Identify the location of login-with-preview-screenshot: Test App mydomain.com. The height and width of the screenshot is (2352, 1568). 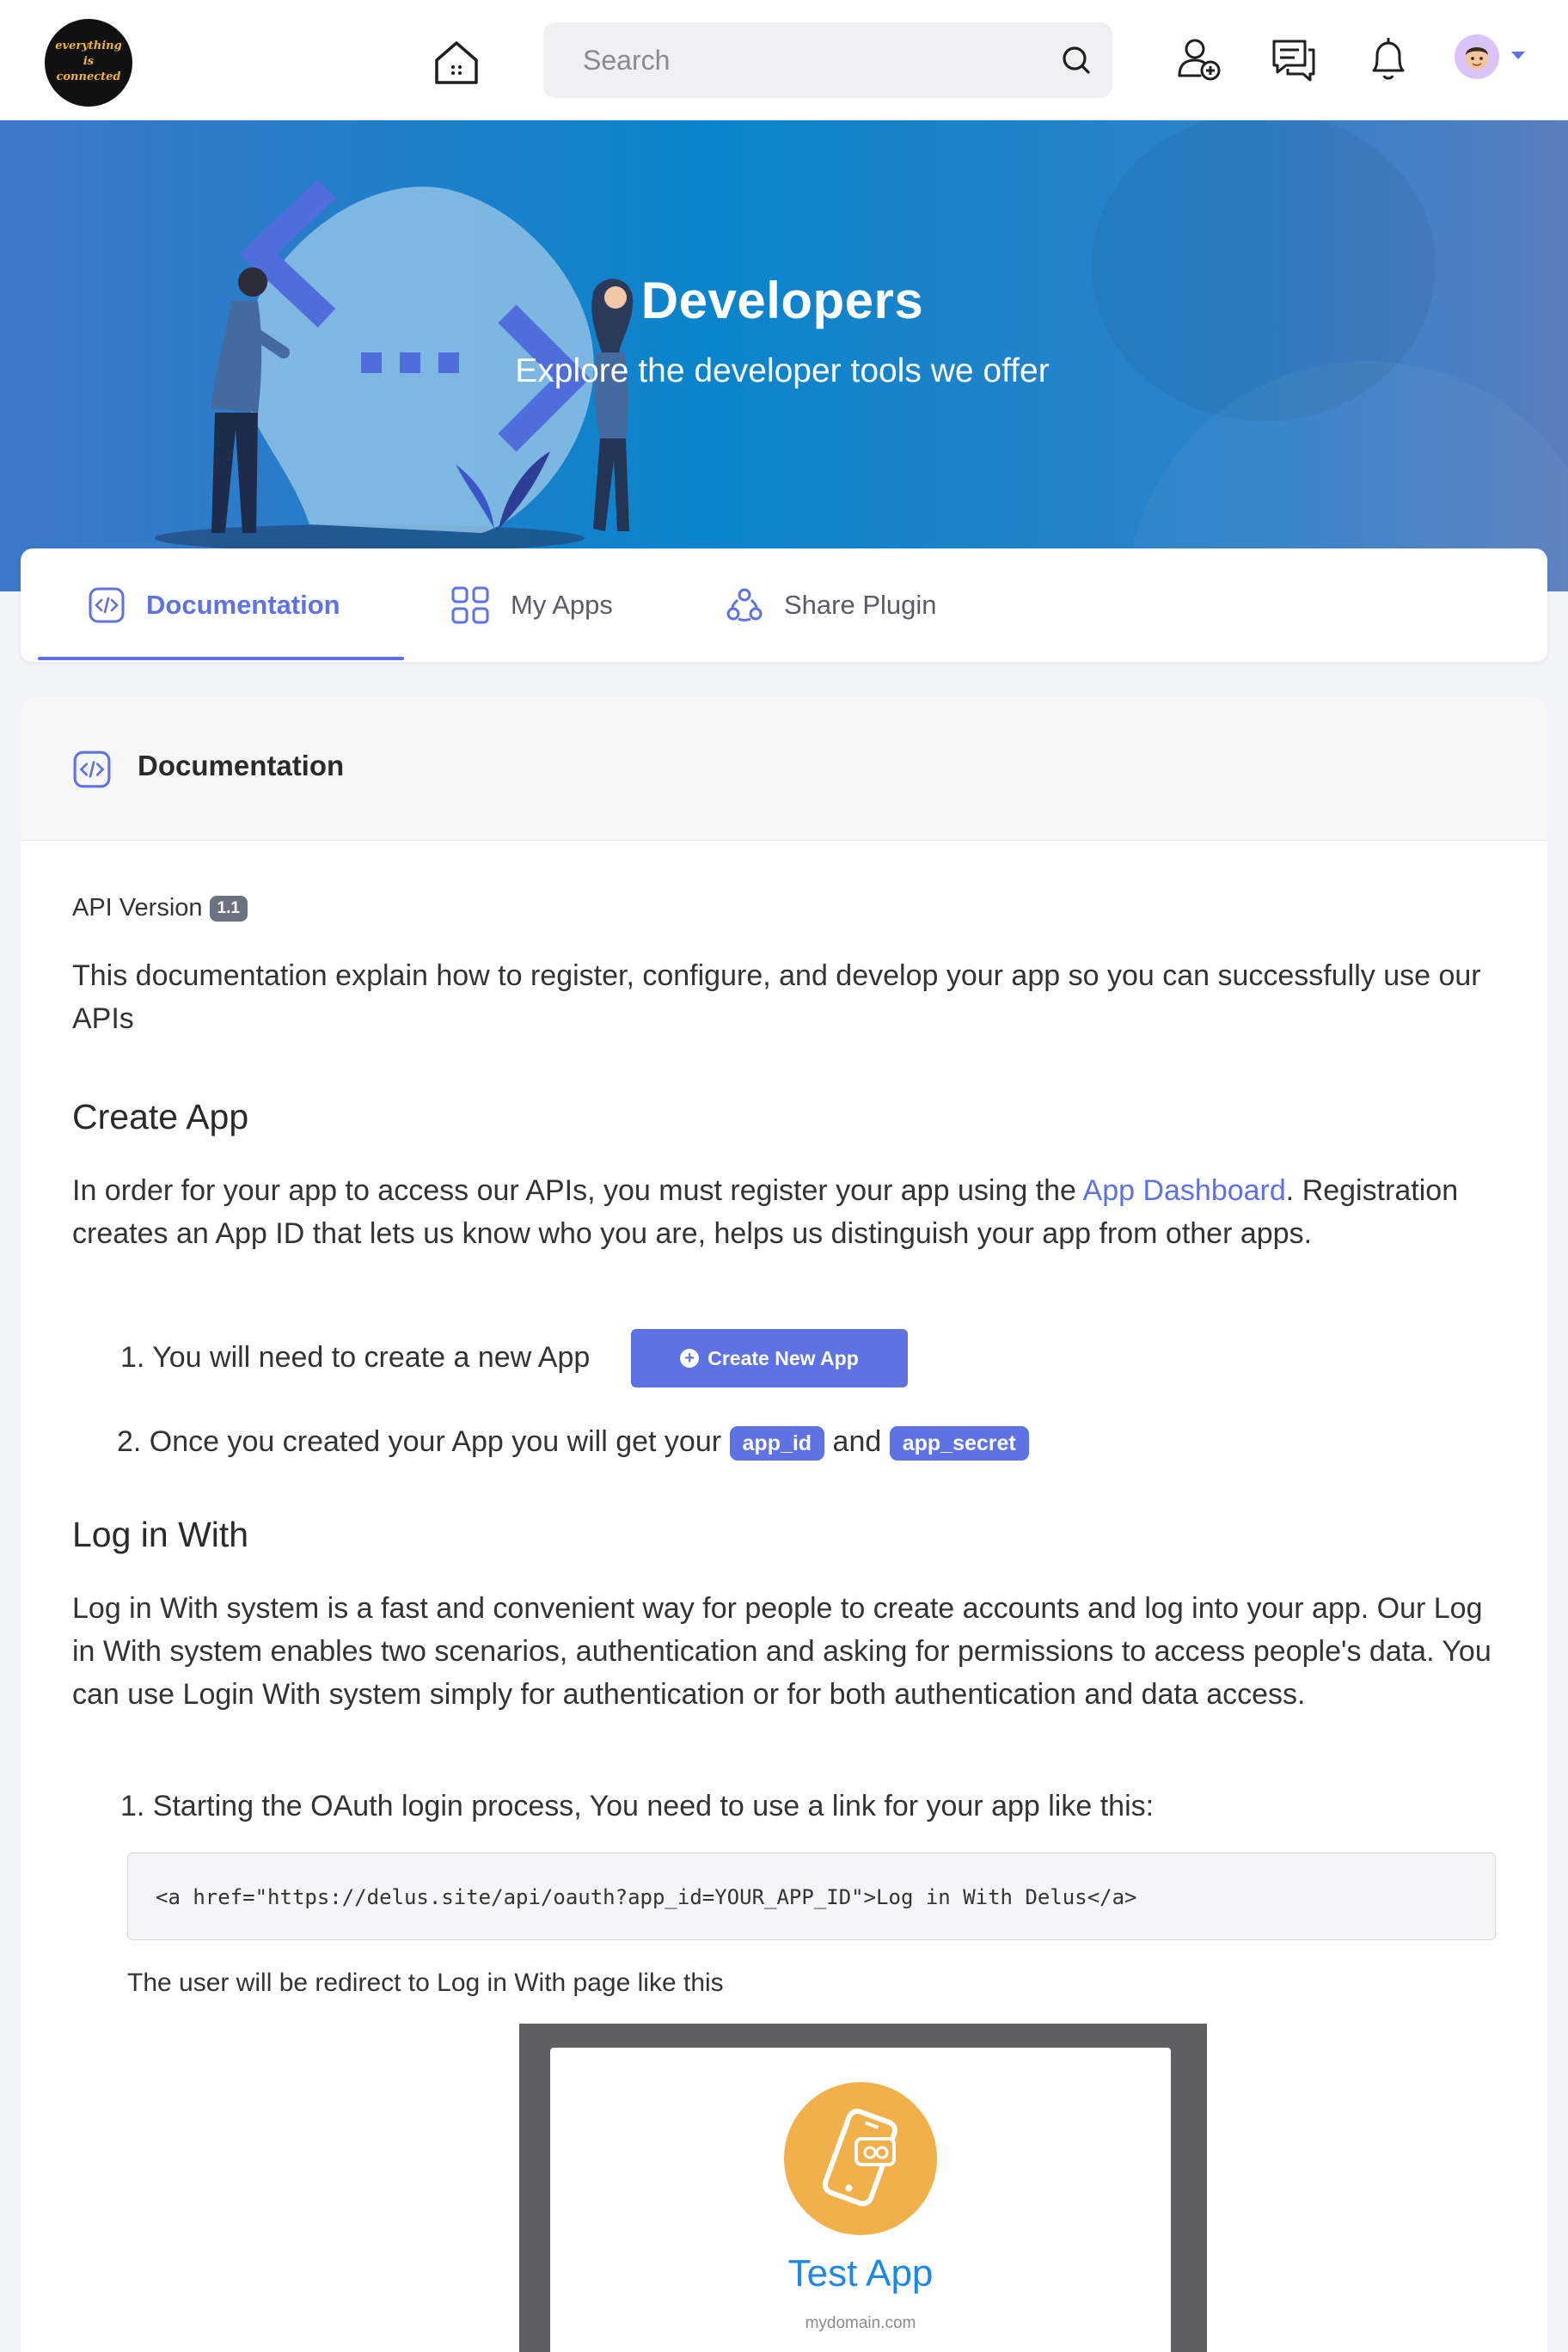
(863, 2188).